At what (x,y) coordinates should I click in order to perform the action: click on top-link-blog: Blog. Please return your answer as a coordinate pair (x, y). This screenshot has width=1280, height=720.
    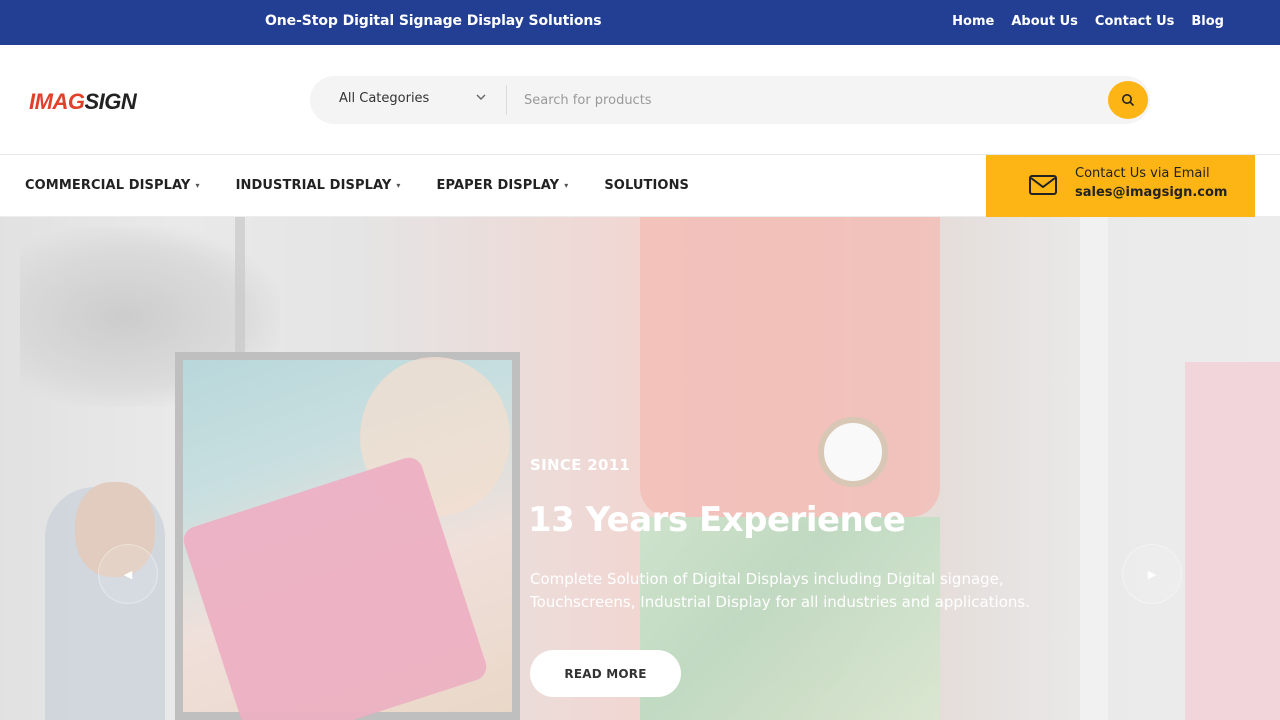
    Looking at the image, I should click on (1207, 21).